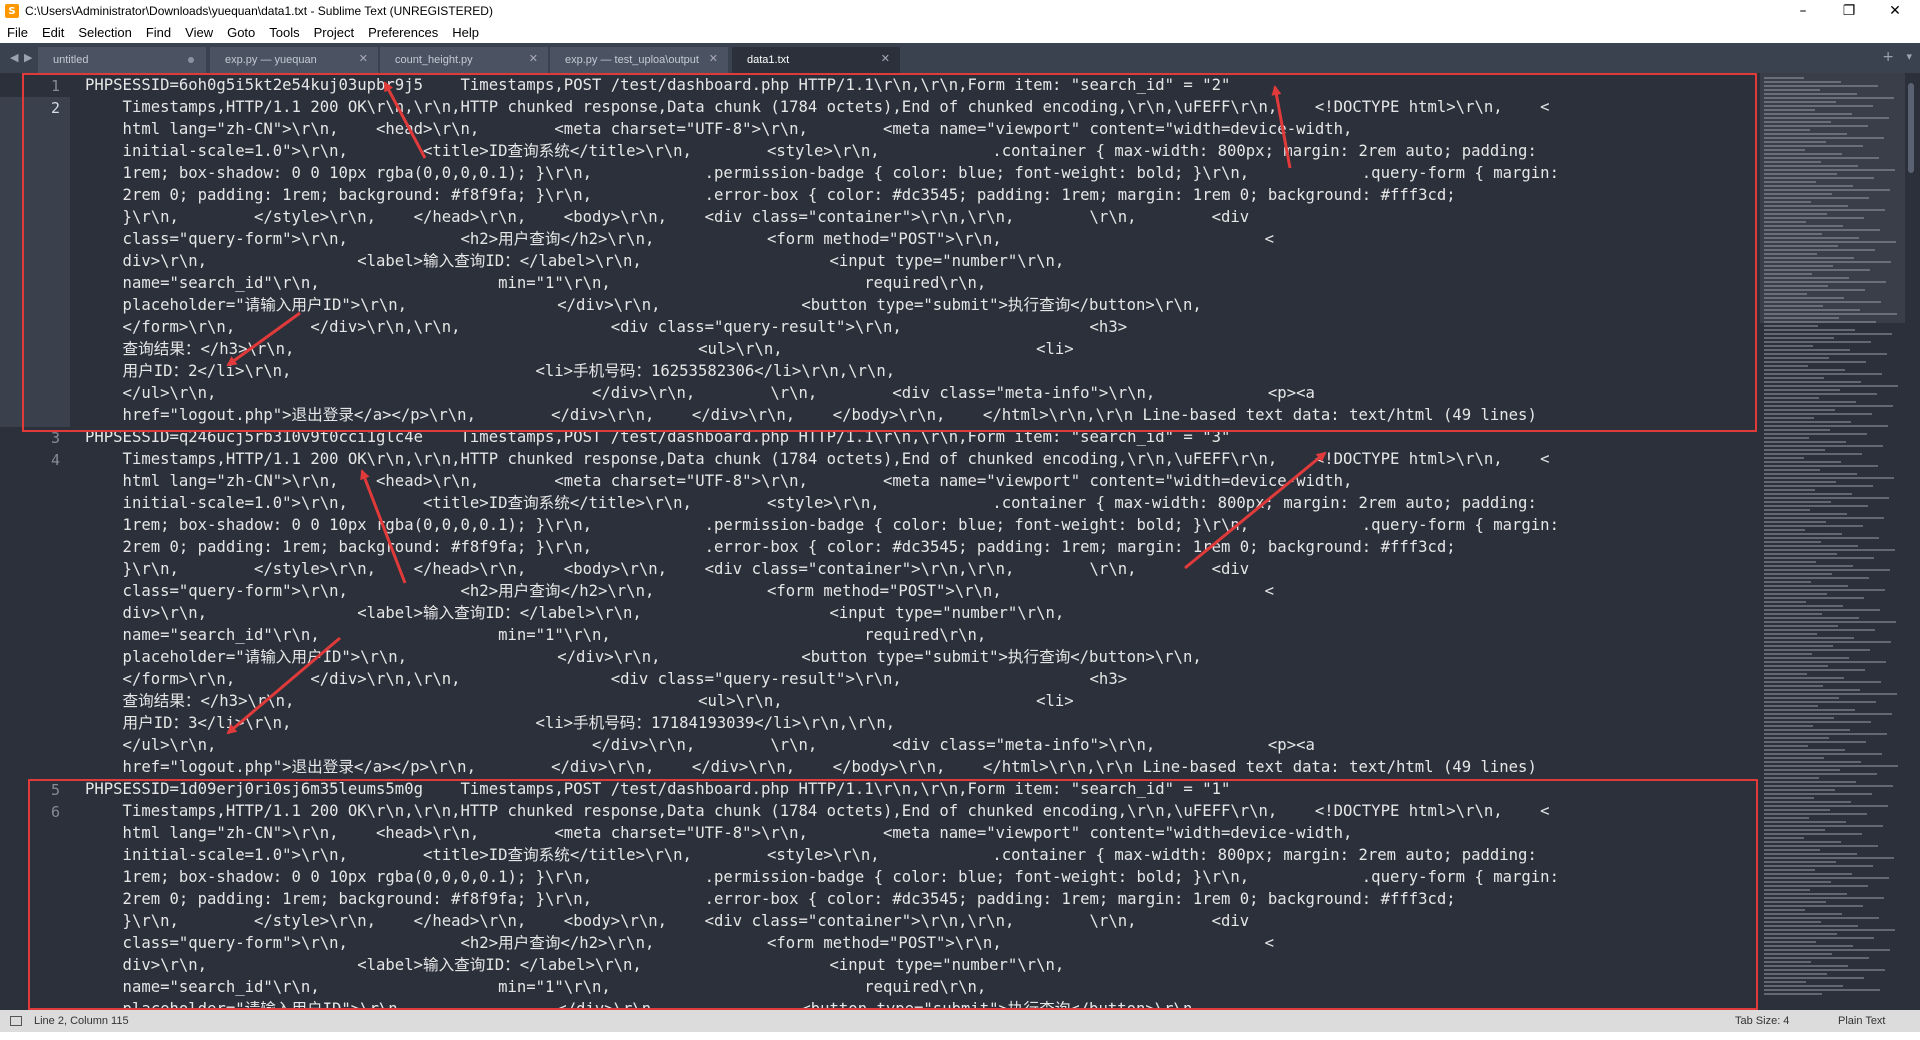 The image size is (1920, 1040). What do you see at coordinates (271, 60) in the screenshot?
I see `tab-label: exp.py — yuequan` at bounding box center [271, 60].